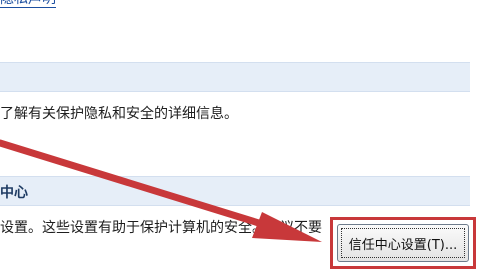  I want to click on privacy-statement-link: 隐私声明, so click(28, 4).